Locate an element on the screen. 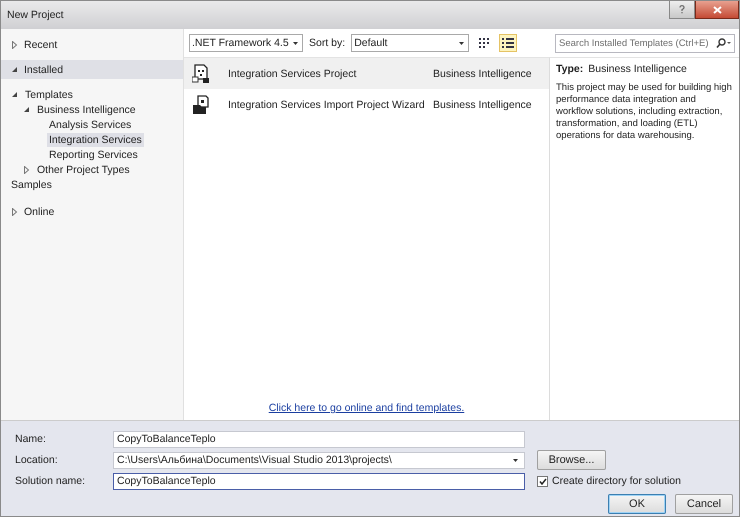 This screenshot has width=740, height=517. close-icon is located at coordinates (717, 10).